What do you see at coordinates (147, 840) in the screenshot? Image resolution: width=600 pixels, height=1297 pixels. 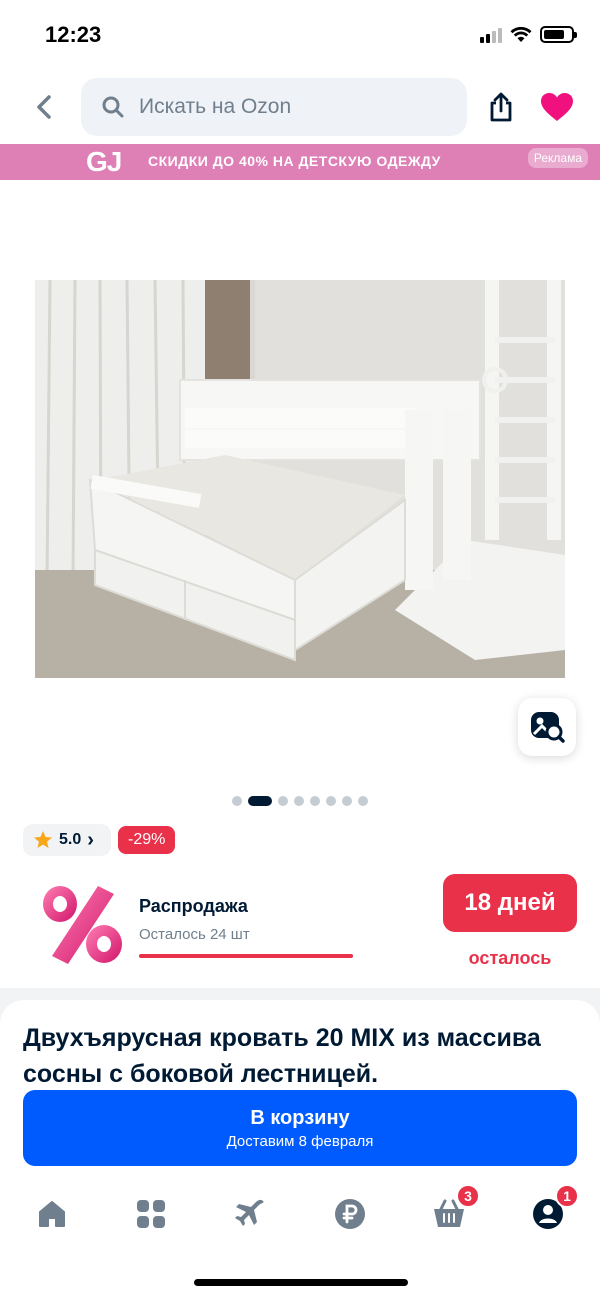 I see `discount-badge: -29%` at bounding box center [147, 840].